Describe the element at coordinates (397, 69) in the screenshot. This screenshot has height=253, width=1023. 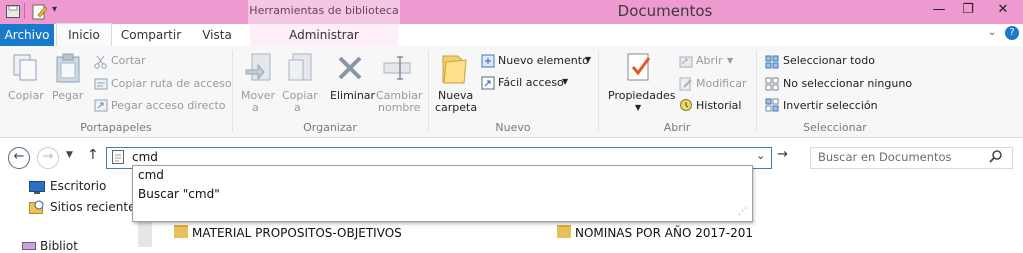
I see `rename-icon` at that location.